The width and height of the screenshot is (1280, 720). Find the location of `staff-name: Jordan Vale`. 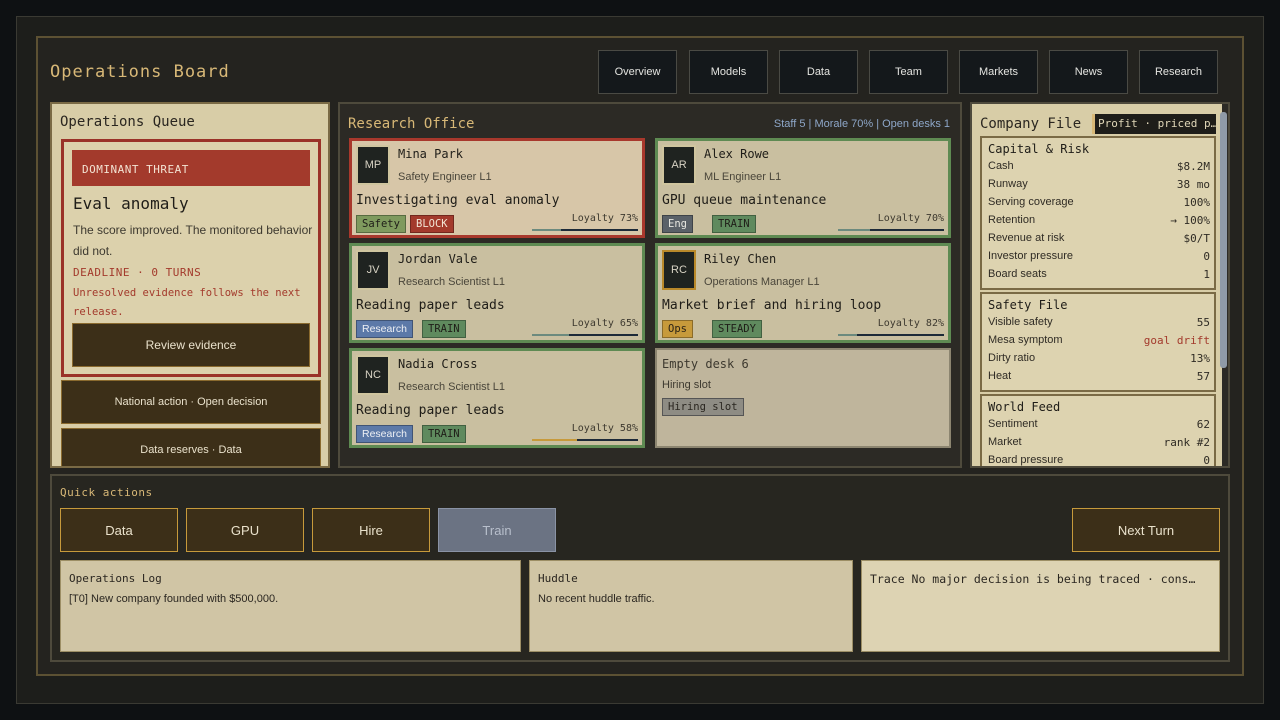

staff-name: Jordan Vale is located at coordinates (438, 259).